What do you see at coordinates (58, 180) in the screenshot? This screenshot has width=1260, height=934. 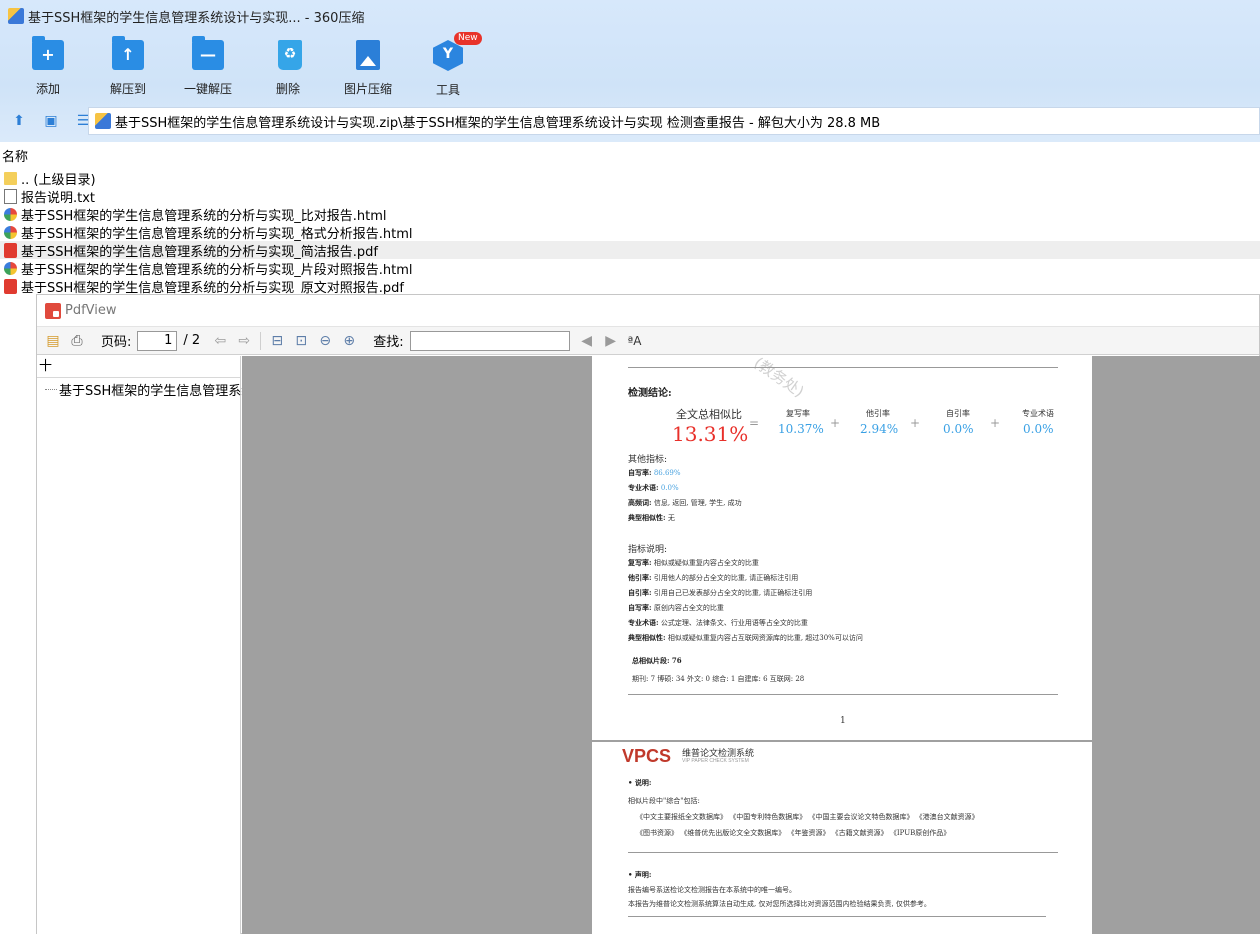 I see `file-name: .. (上级目录)` at bounding box center [58, 180].